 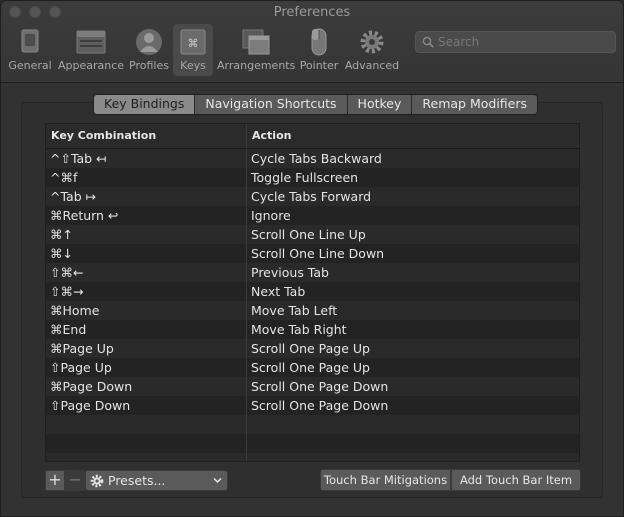 I want to click on search-input, so click(x=523, y=42).